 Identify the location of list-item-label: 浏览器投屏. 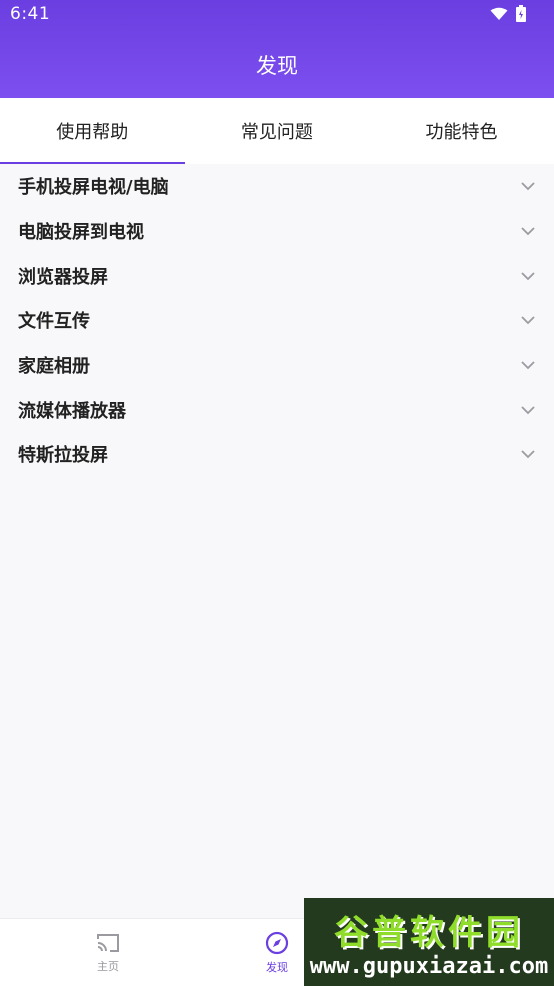
(63, 277).